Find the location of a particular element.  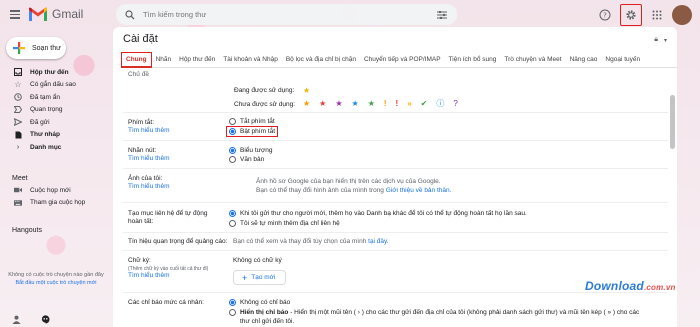

lock-icon: 🔒︎ is located at coordinates (656, 39).